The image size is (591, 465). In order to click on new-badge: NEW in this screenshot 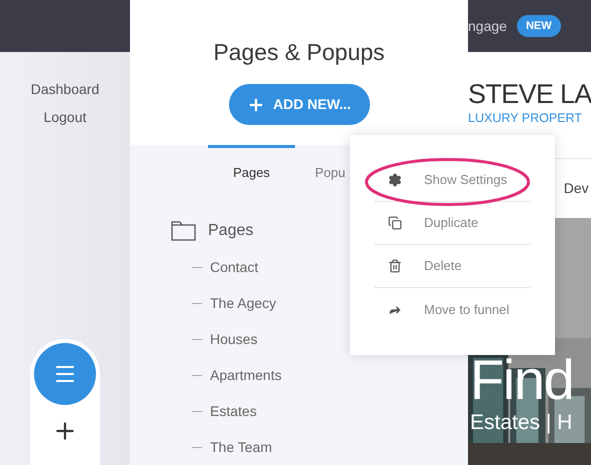, I will do `click(538, 26)`.